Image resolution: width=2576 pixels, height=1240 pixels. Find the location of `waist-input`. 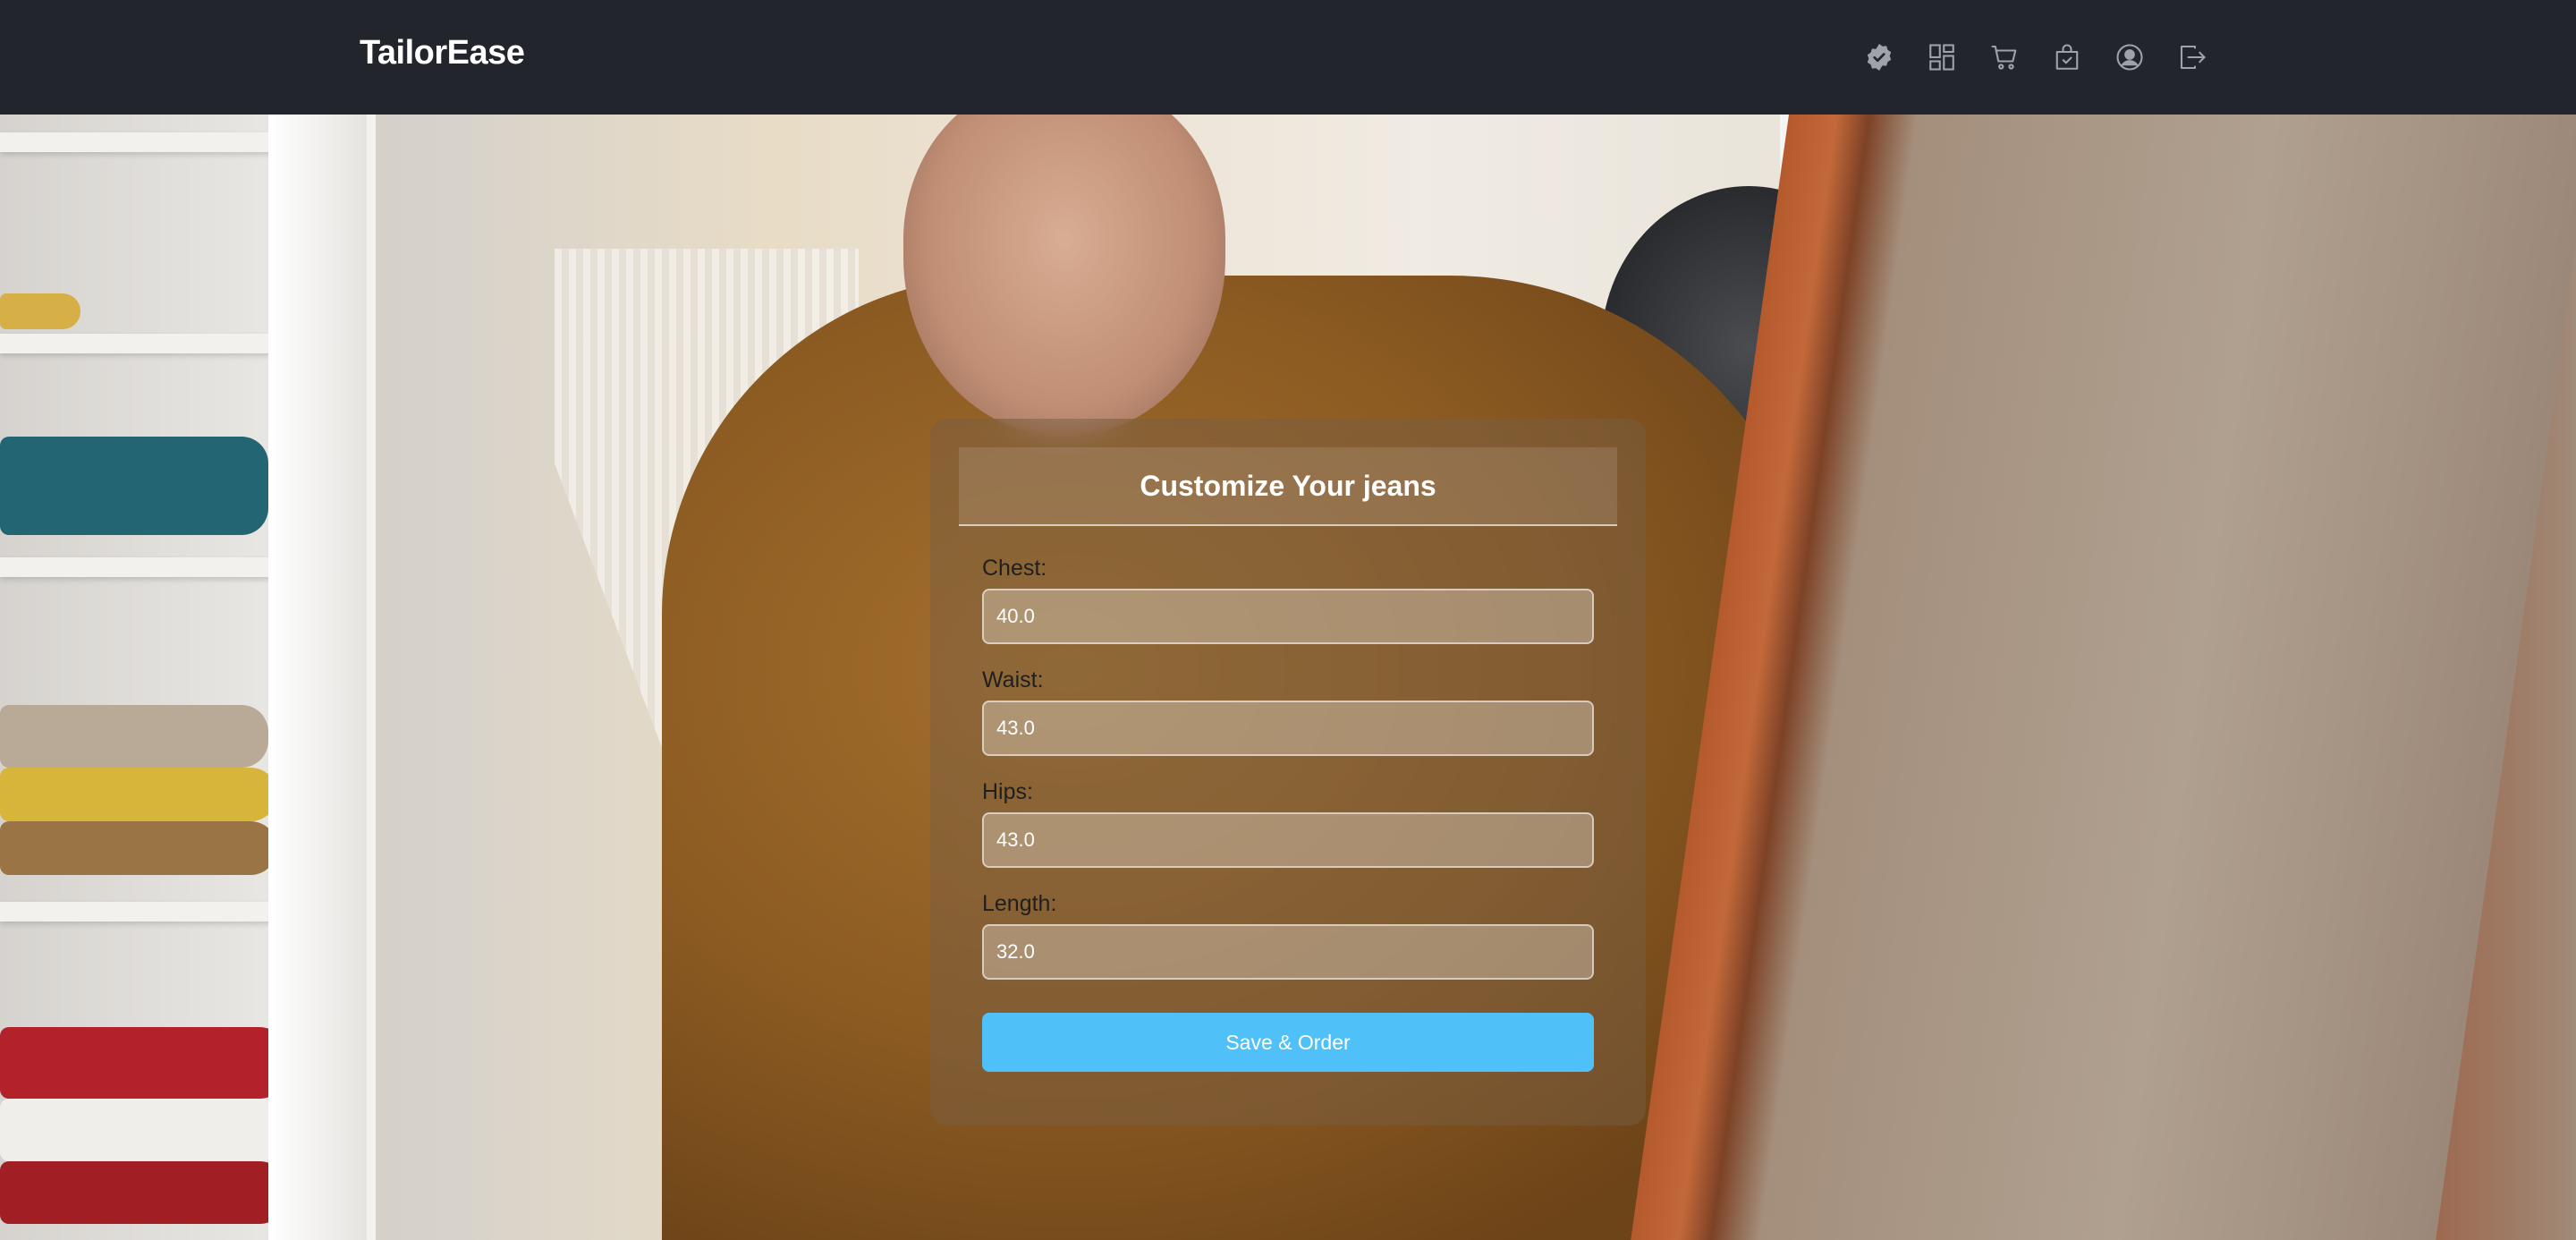

waist-input is located at coordinates (1288, 728).